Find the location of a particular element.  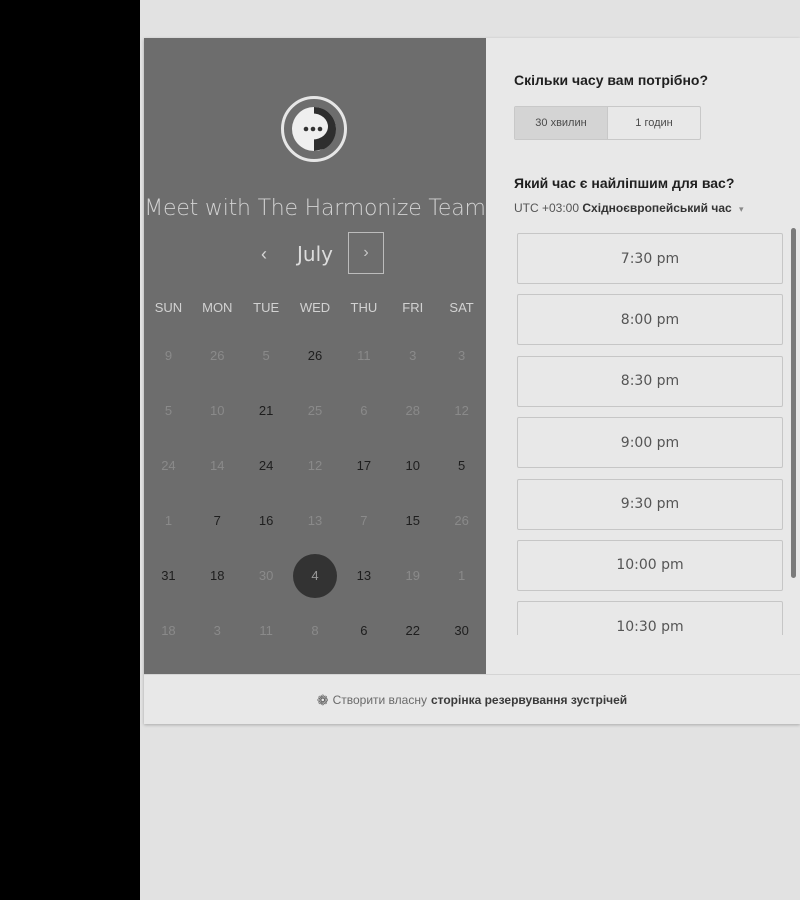

calendar-day: 15 is located at coordinates (412, 520).